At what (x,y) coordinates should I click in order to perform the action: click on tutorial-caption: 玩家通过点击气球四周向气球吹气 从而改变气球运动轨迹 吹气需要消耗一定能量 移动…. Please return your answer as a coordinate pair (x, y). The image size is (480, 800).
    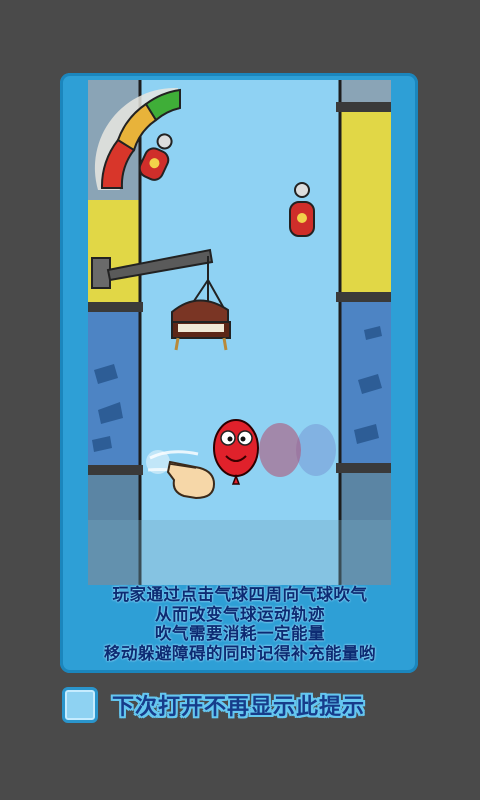
    Looking at the image, I should click on (240, 624).